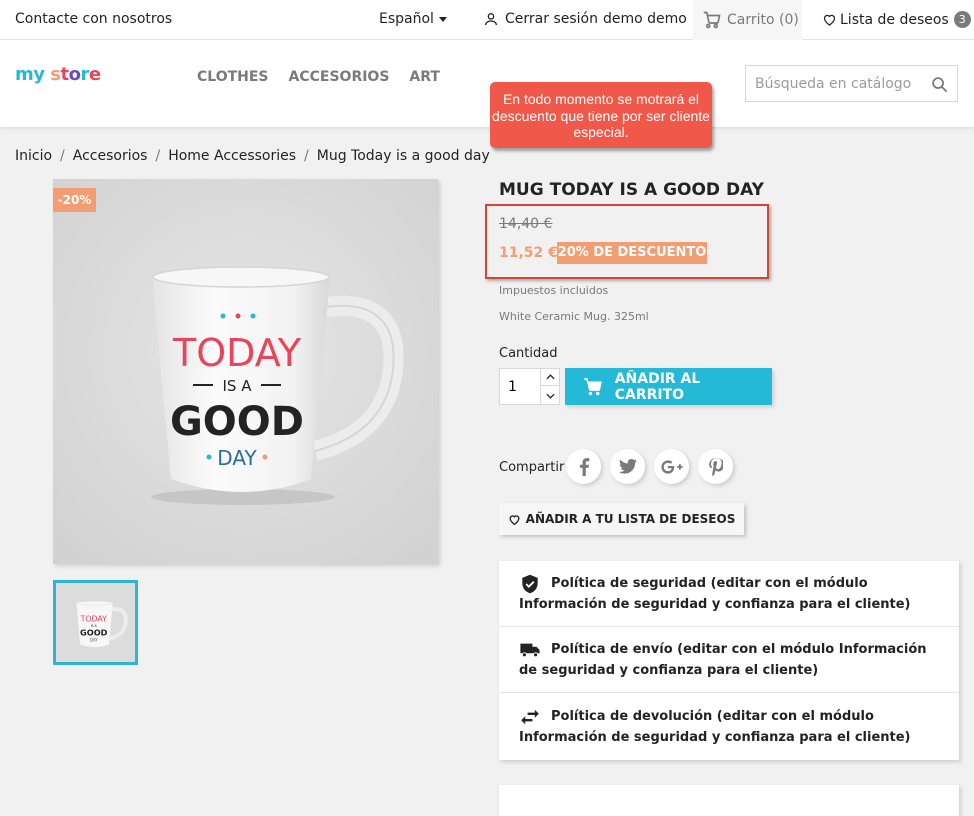  Describe the element at coordinates (526, 224) in the screenshot. I see `old-price: 14,40 €` at that location.